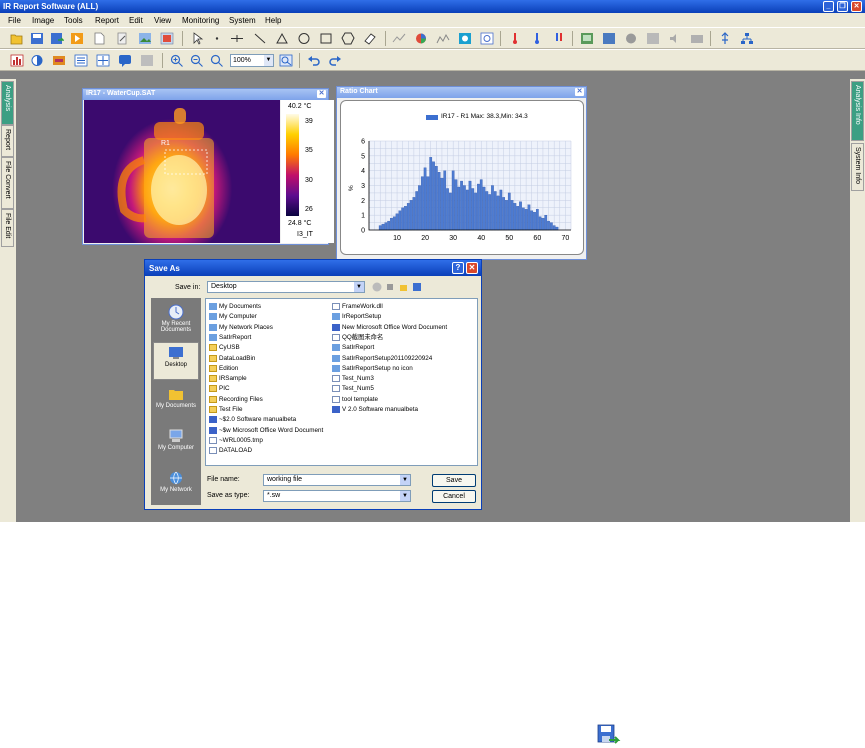  What do you see at coordinates (377, 287) in the screenshot?
I see `back-icon` at bounding box center [377, 287].